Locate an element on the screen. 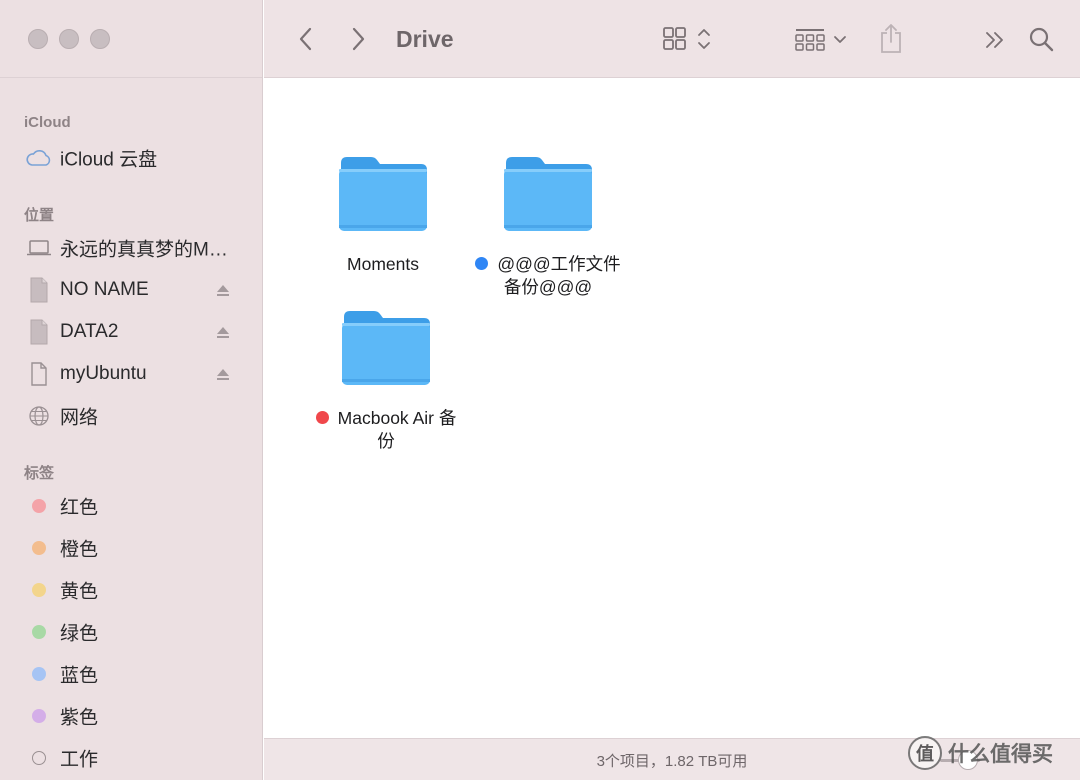 This screenshot has width=1080, height=780. sidebar-item-network: 网络 is located at coordinates (131, 416).